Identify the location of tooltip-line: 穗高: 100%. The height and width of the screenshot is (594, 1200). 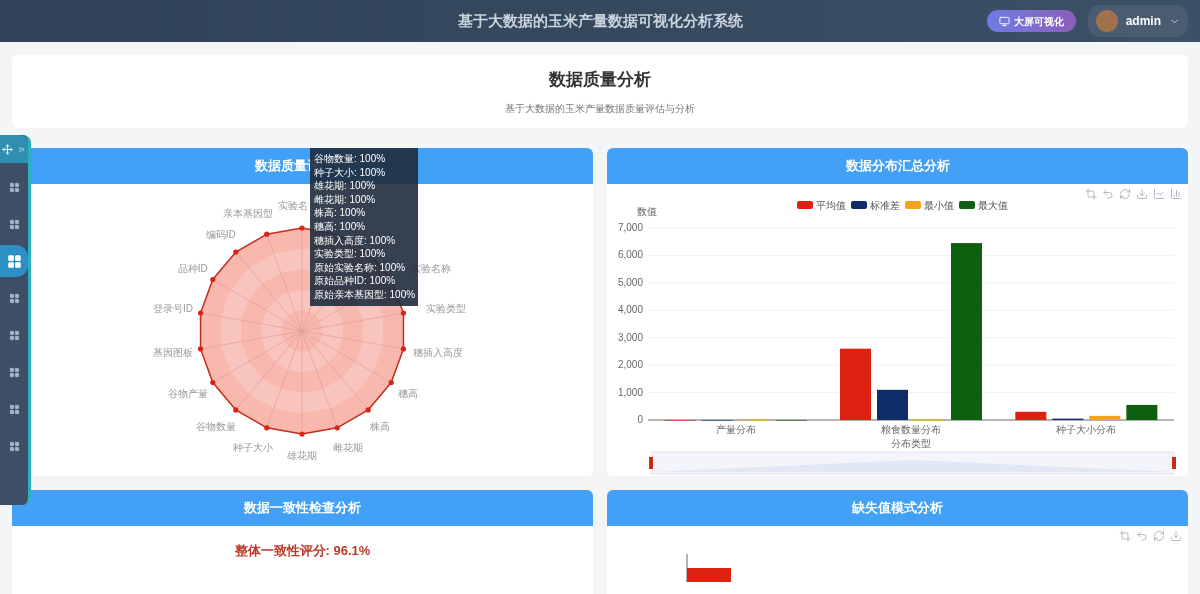
(340, 226).